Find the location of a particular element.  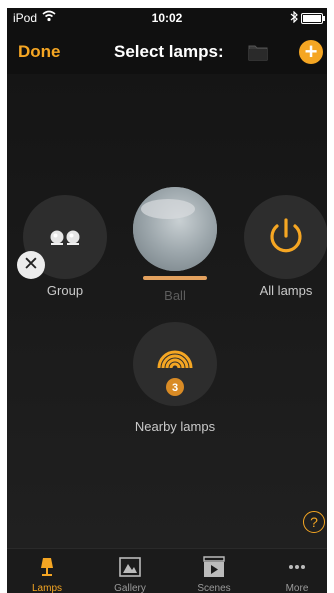

done-button: Done is located at coordinates (39, 52).